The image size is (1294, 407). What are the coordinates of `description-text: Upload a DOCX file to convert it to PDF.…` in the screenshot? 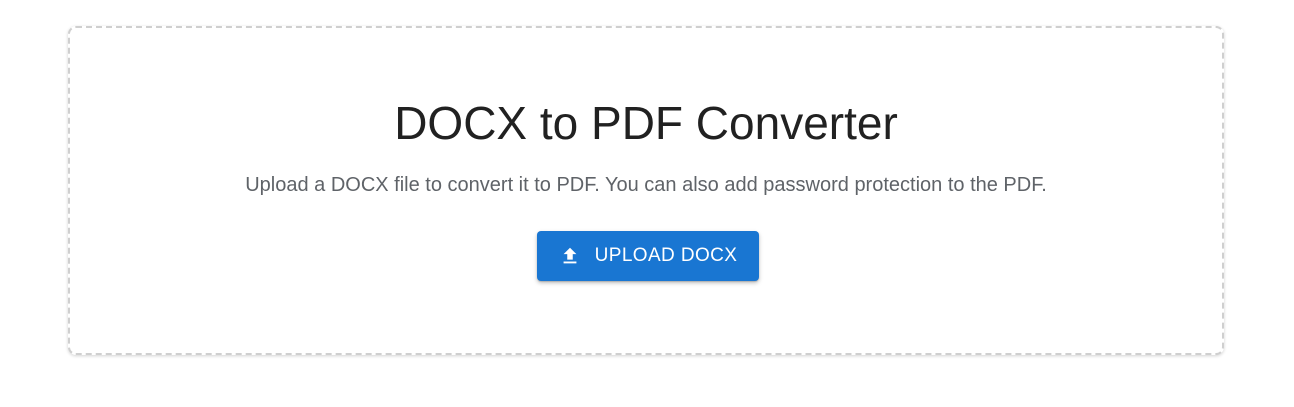 It's located at (646, 185).